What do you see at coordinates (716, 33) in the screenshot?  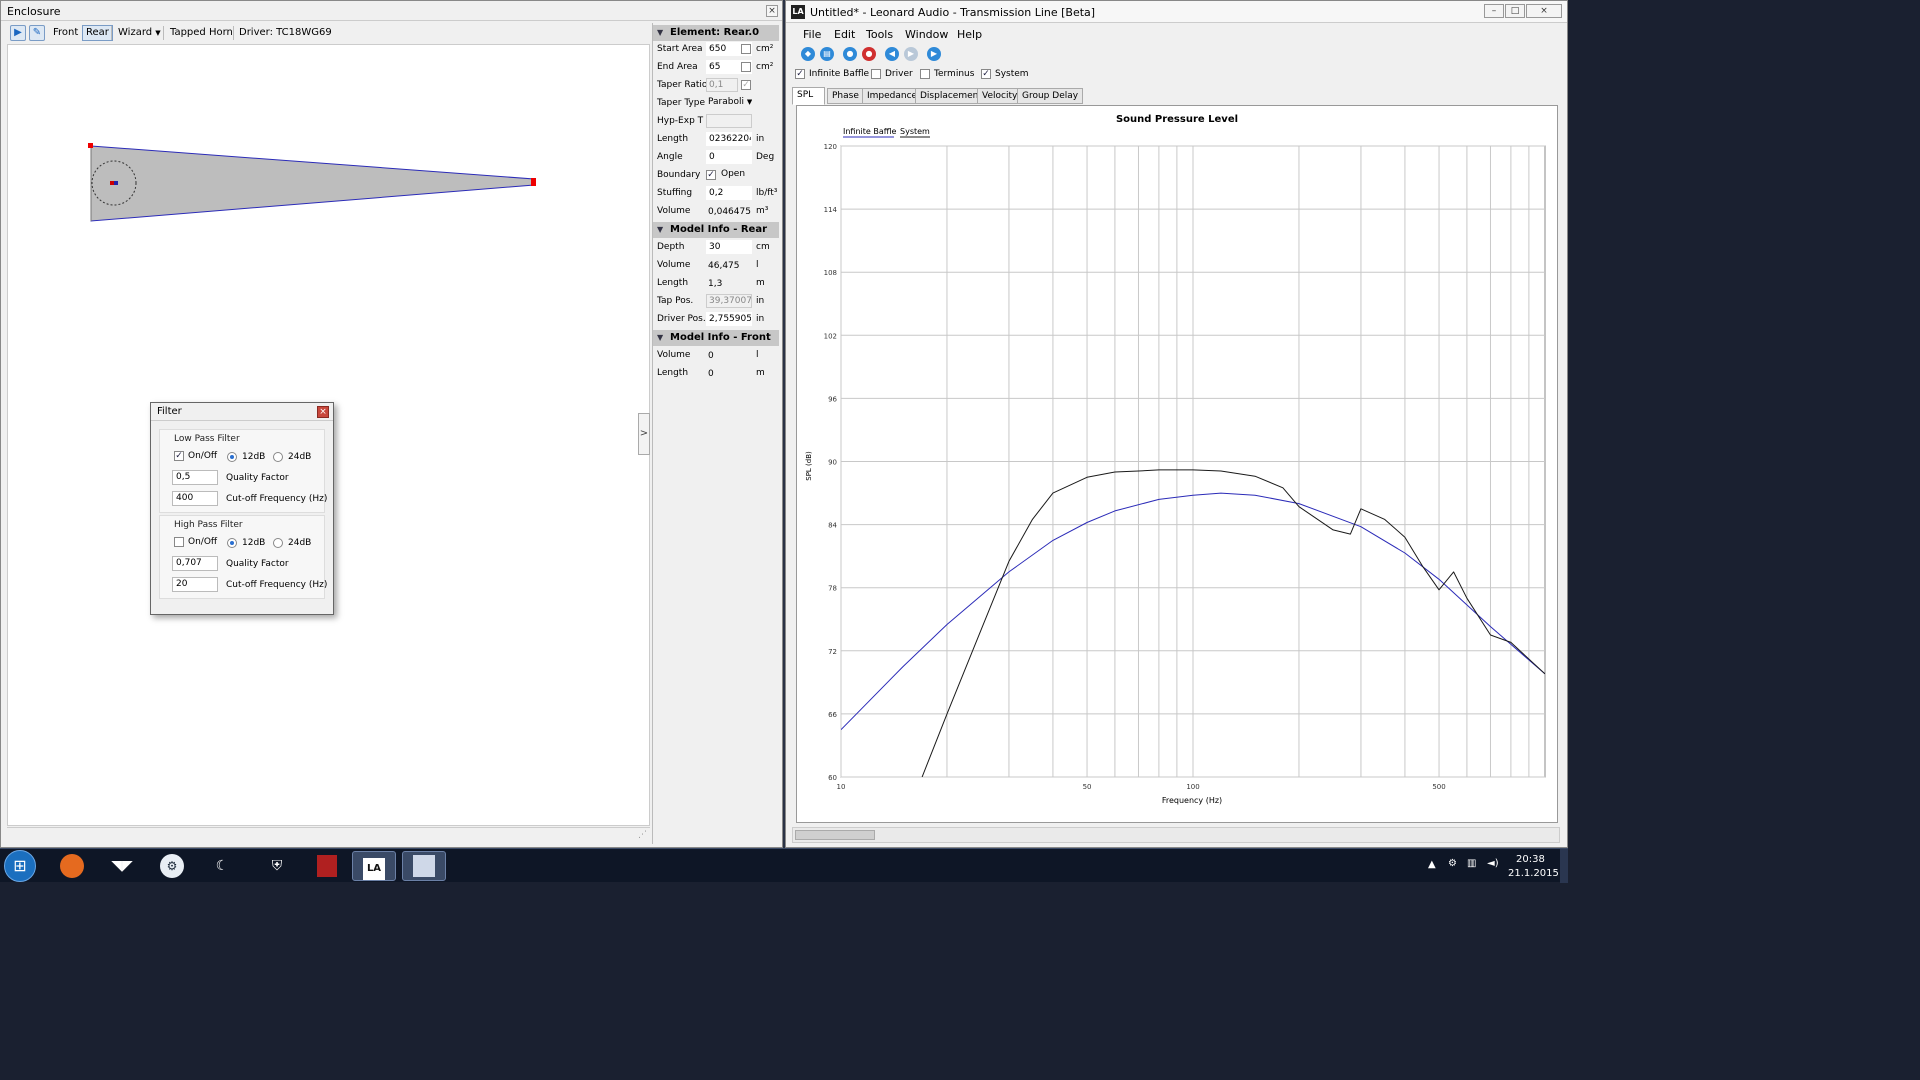 I see `element-header: Element: Rear.0` at bounding box center [716, 33].